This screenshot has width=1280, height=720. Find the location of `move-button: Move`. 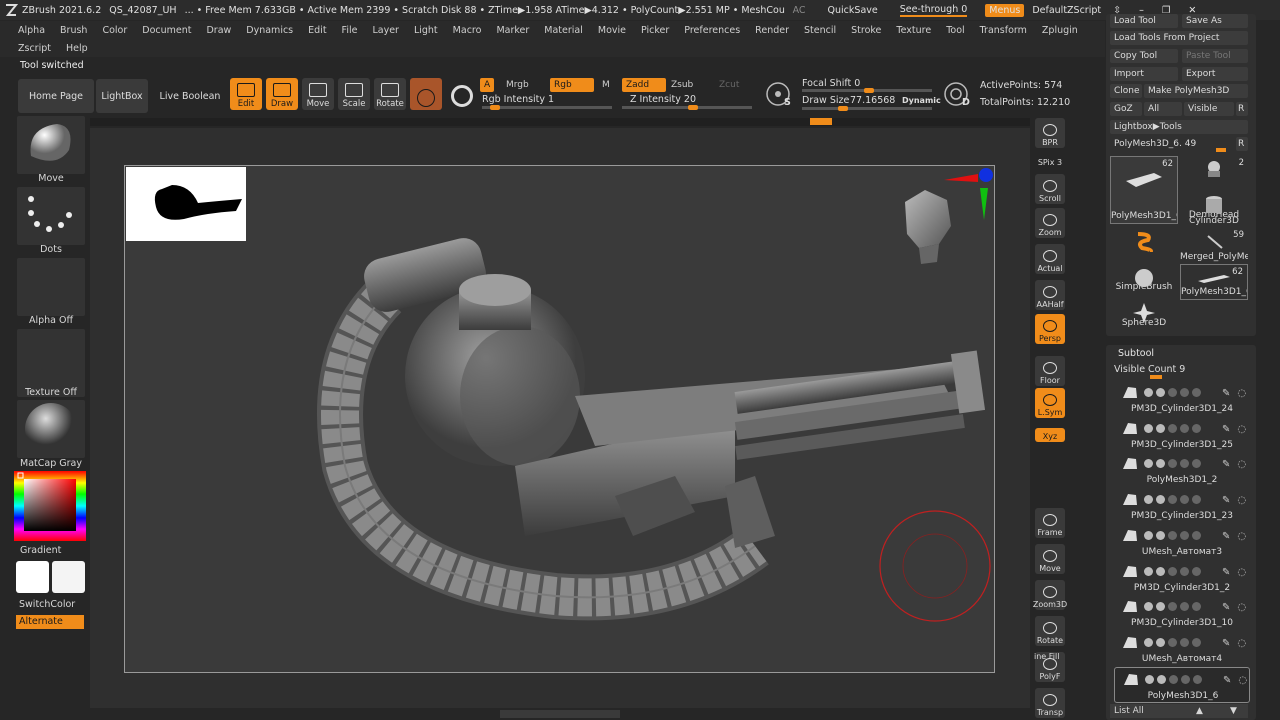

move-button: Move is located at coordinates (318, 94).